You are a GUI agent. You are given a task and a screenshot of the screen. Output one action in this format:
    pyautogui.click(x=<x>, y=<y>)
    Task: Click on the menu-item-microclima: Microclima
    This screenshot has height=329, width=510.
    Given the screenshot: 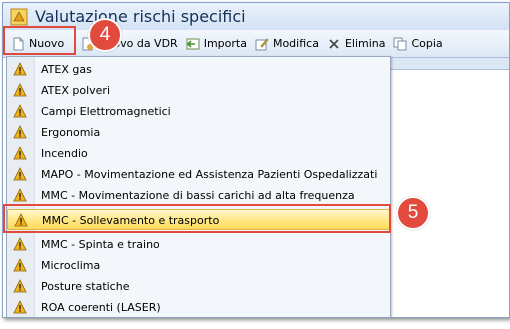 What is the action you would take?
    pyautogui.click(x=198, y=265)
    